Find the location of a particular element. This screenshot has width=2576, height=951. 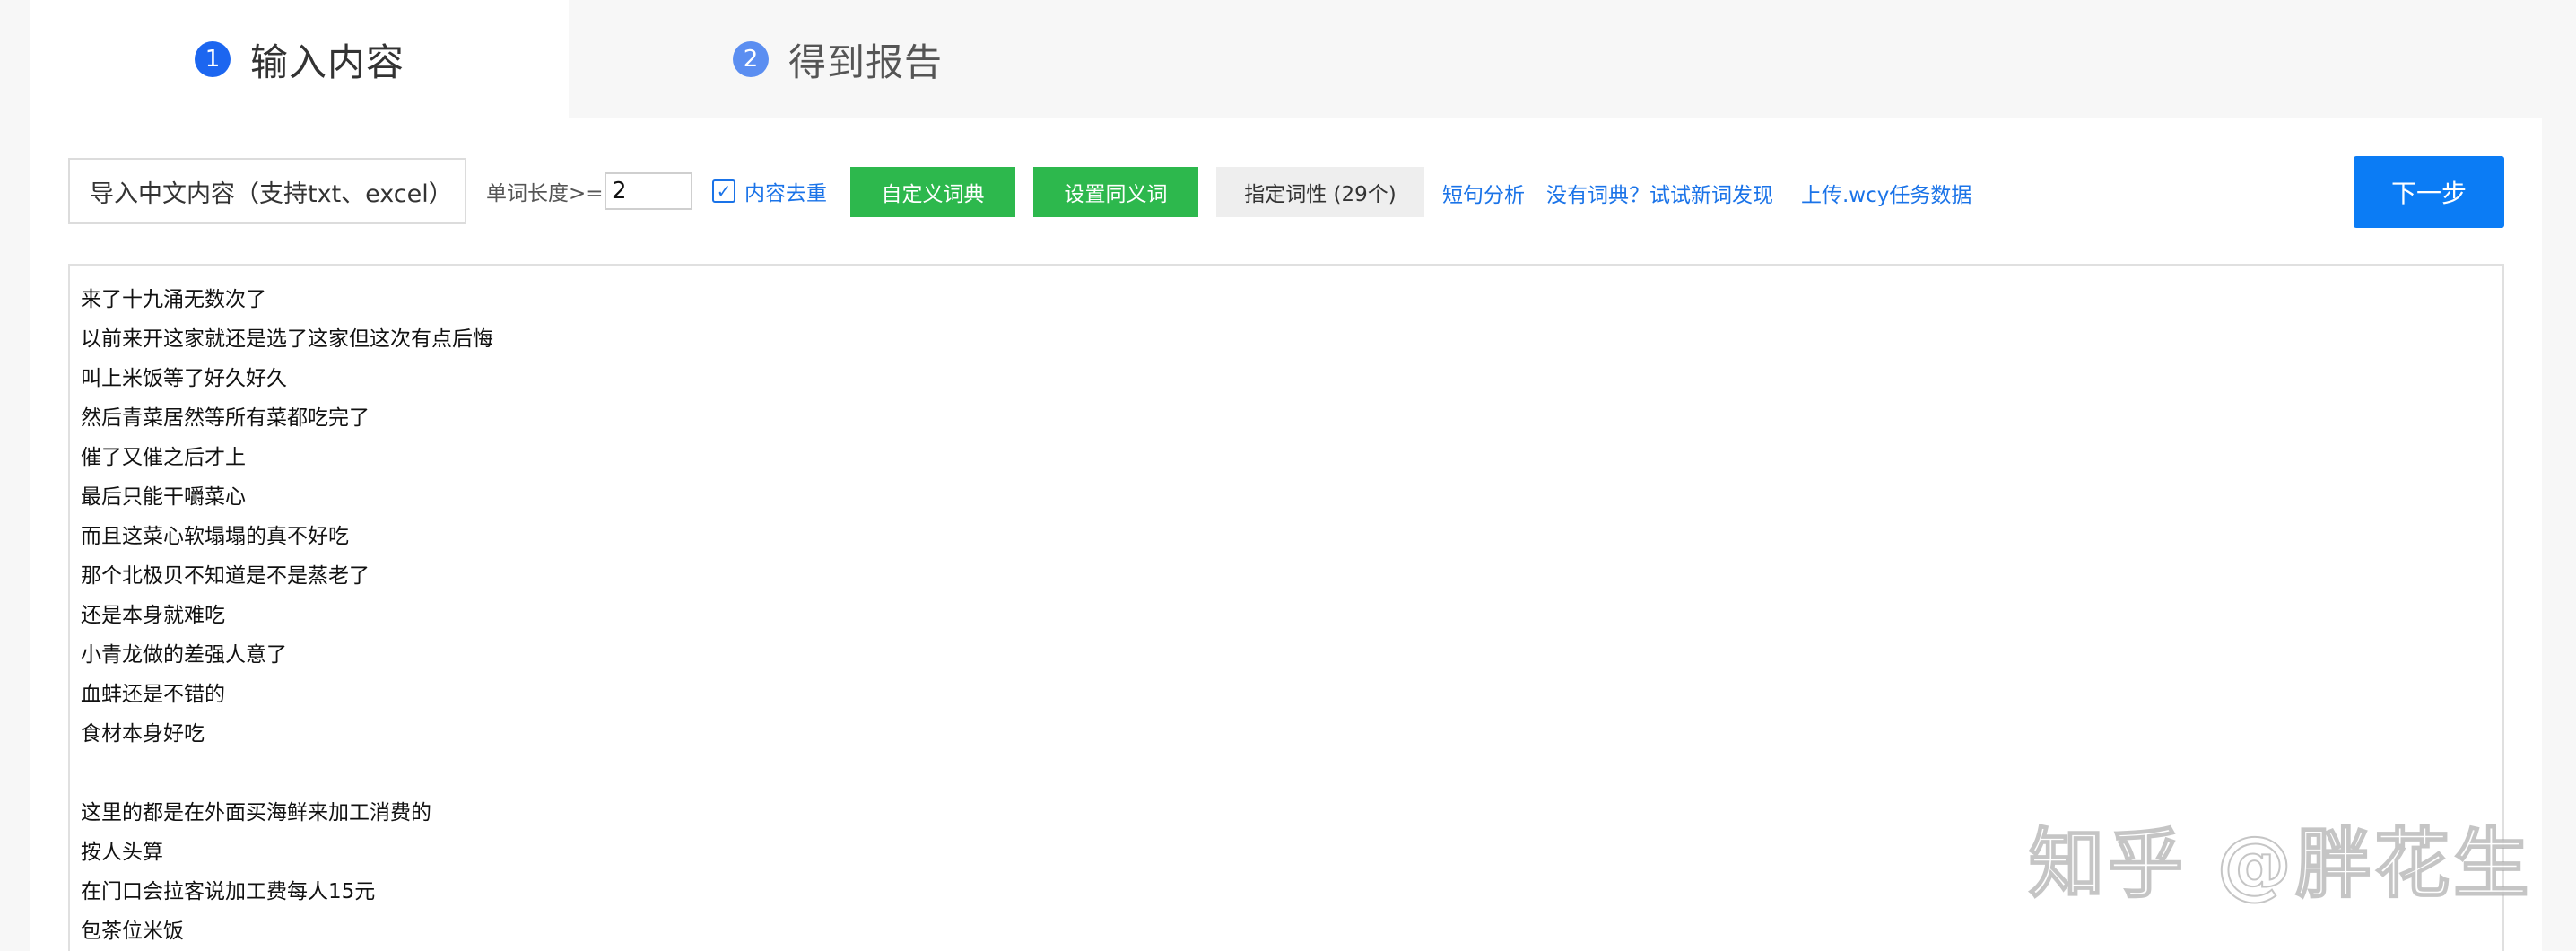

content-line: 包茶位米饭 is located at coordinates (132, 931).